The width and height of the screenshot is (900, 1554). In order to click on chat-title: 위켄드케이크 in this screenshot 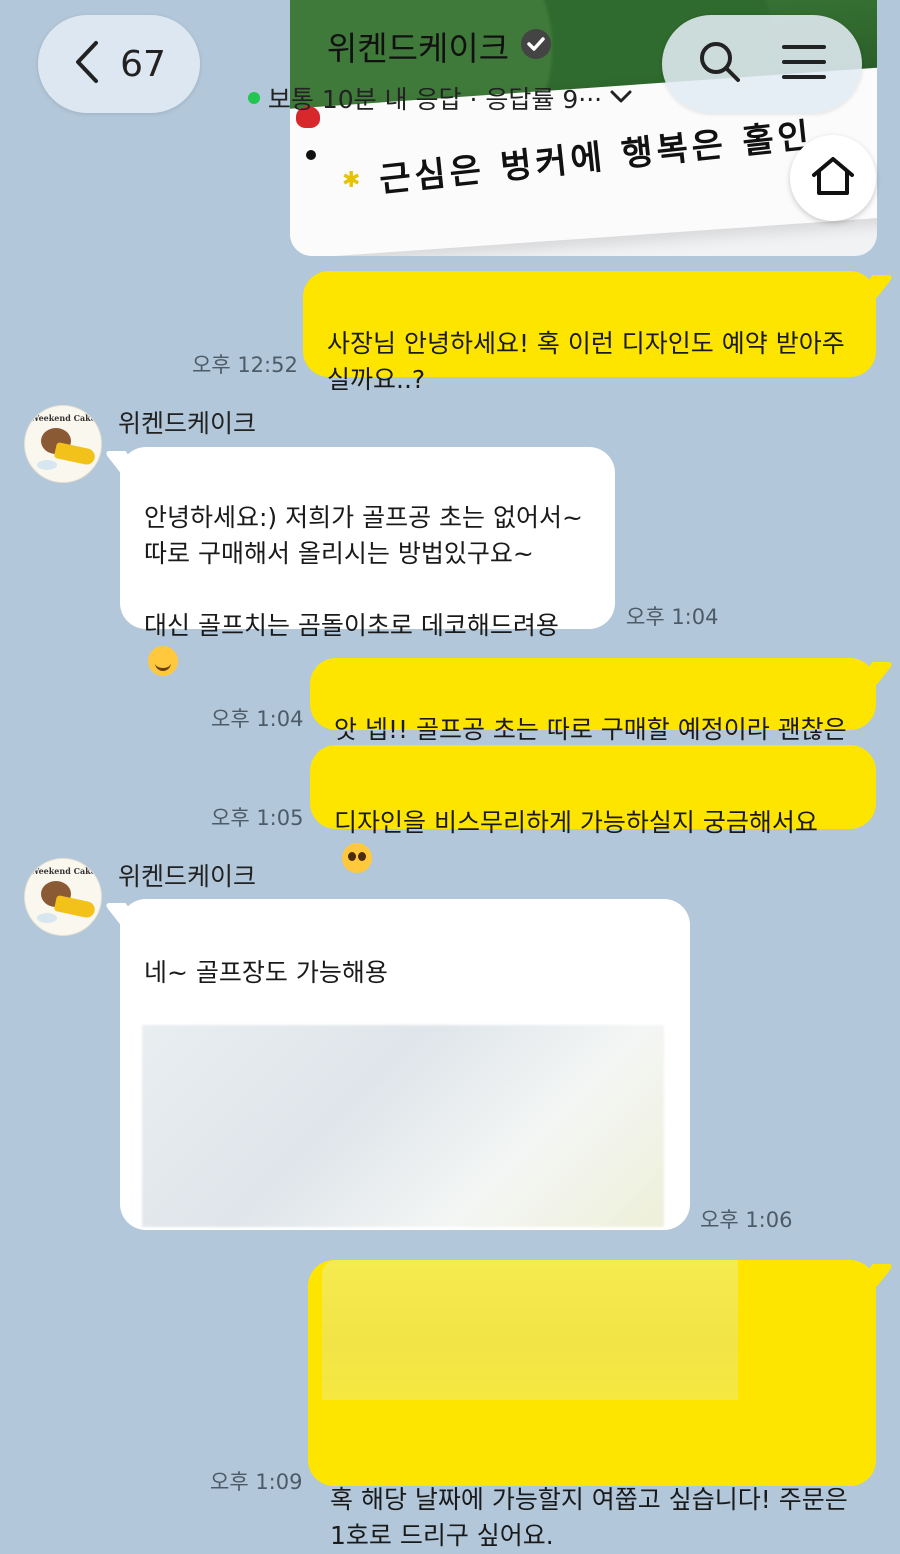, I will do `click(418, 48)`.